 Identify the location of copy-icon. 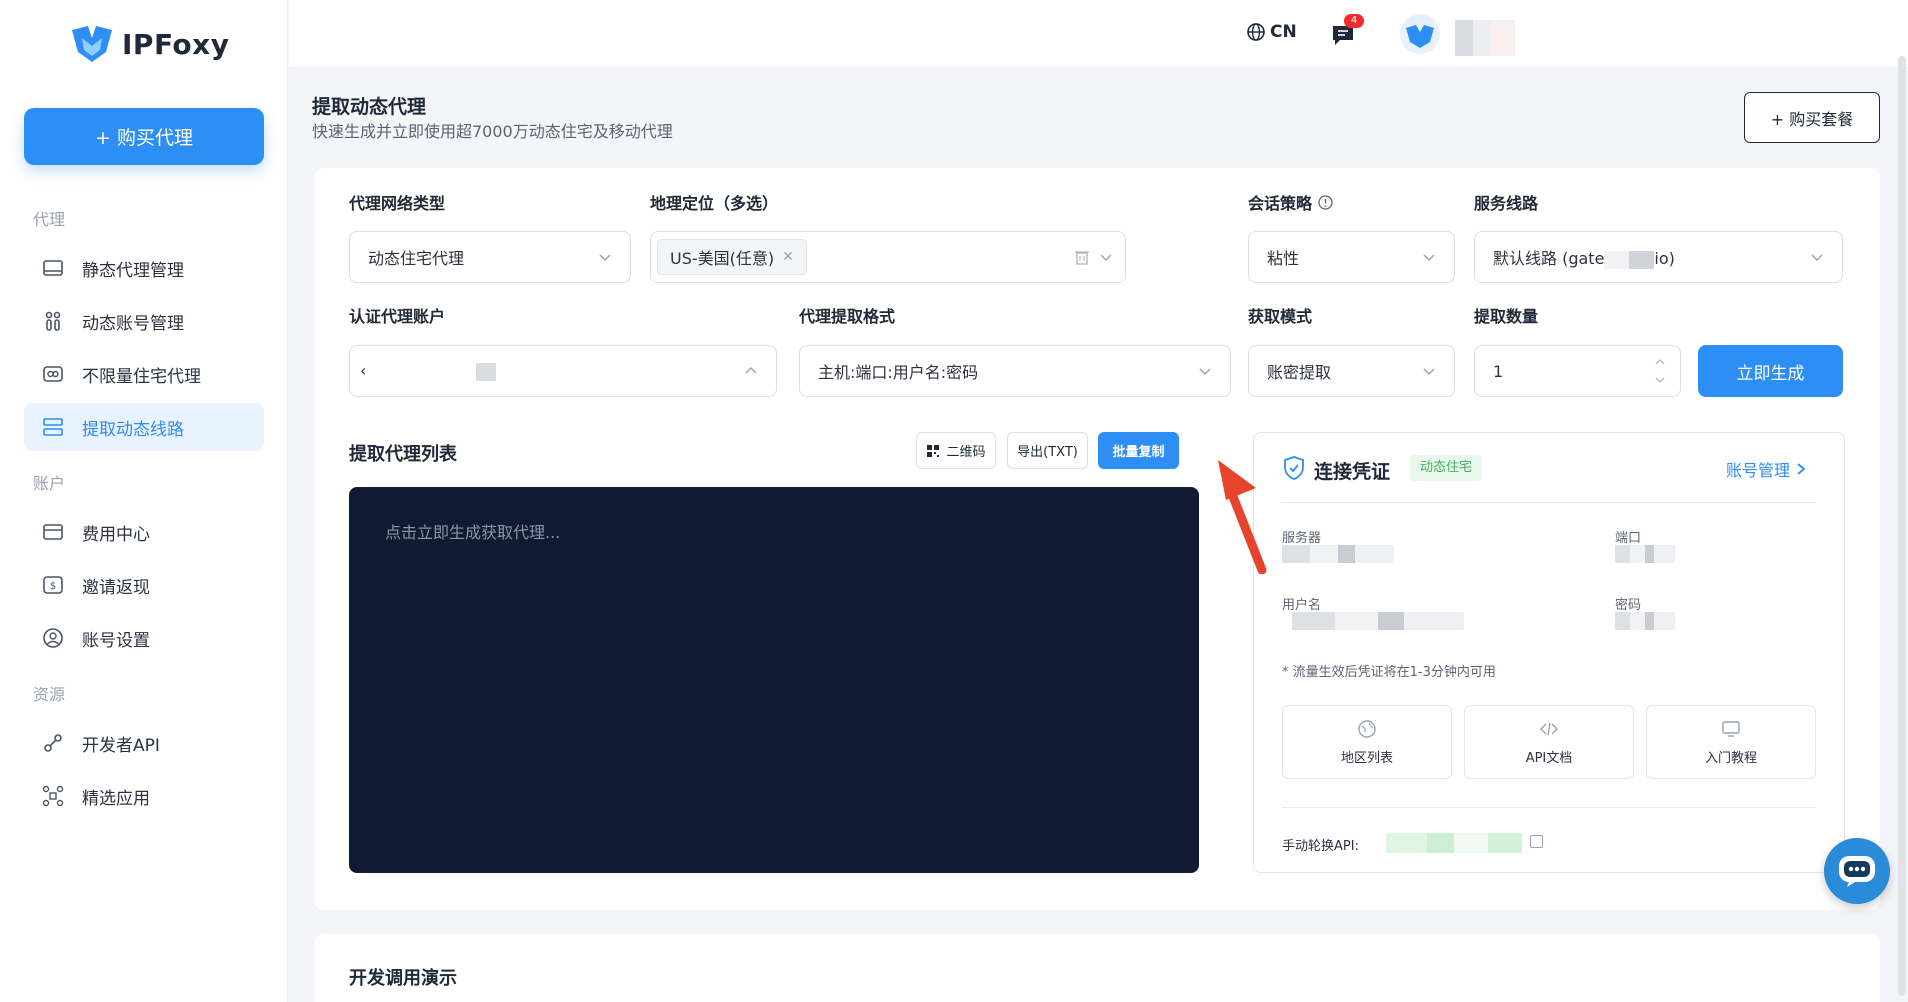
(1536, 841).